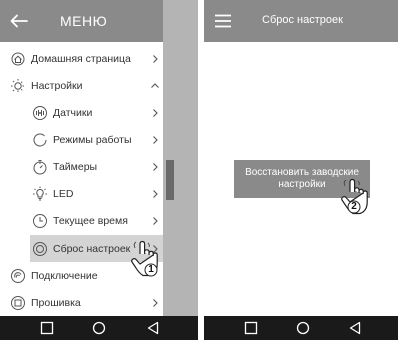  What do you see at coordinates (81, 302) in the screenshot?
I see `menu-item-firmware: Прошивка` at bounding box center [81, 302].